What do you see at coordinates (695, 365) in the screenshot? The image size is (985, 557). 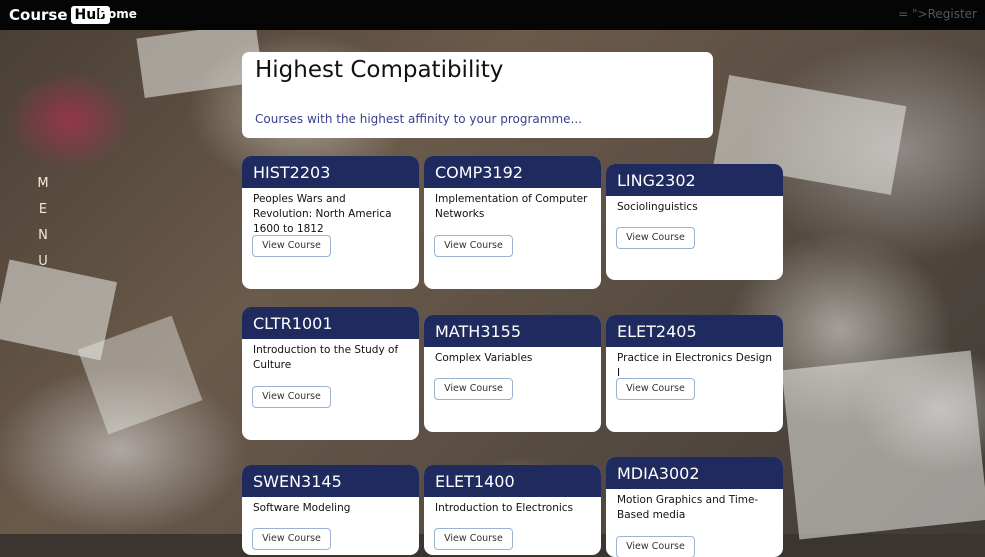 I see `course-title: Practice in Electronics Design I` at bounding box center [695, 365].